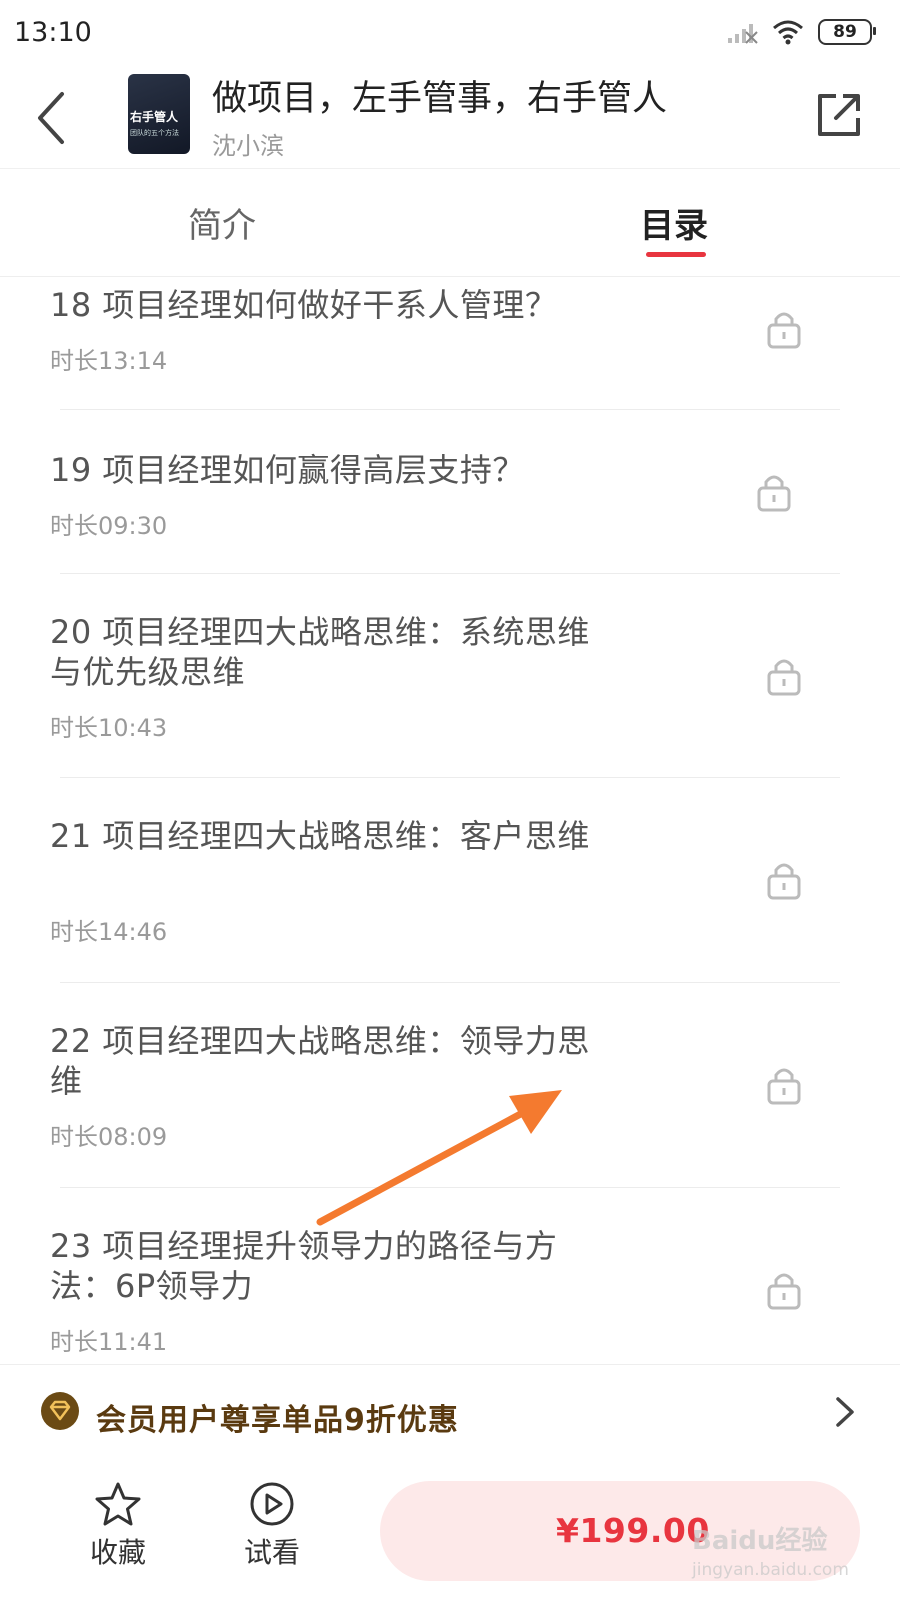 Image resolution: width=900 pixels, height=1600 pixels. What do you see at coordinates (760, 1541) in the screenshot?
I see `baidu-watermark: Baidu经验` at bounding box center [760, 1541].